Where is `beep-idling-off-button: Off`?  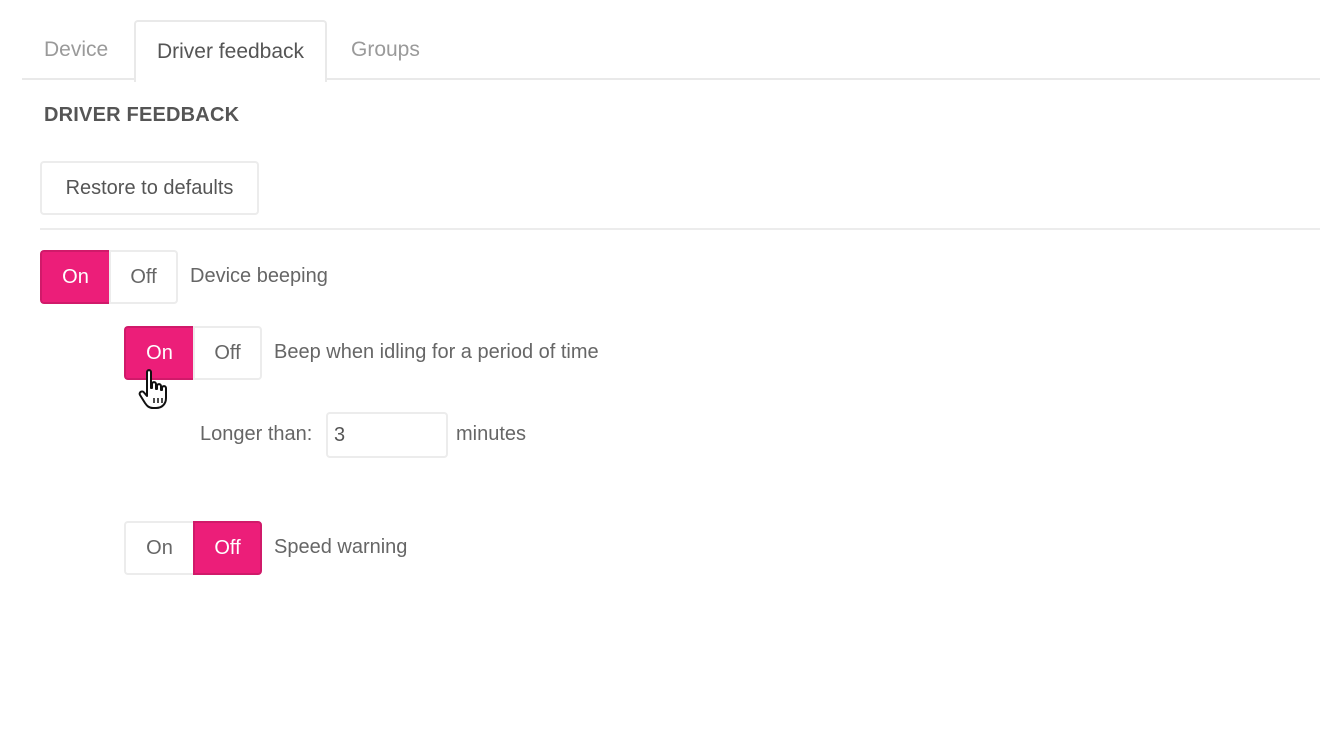
beep-idling-off-button: Off is located at coordinates (227, 353).